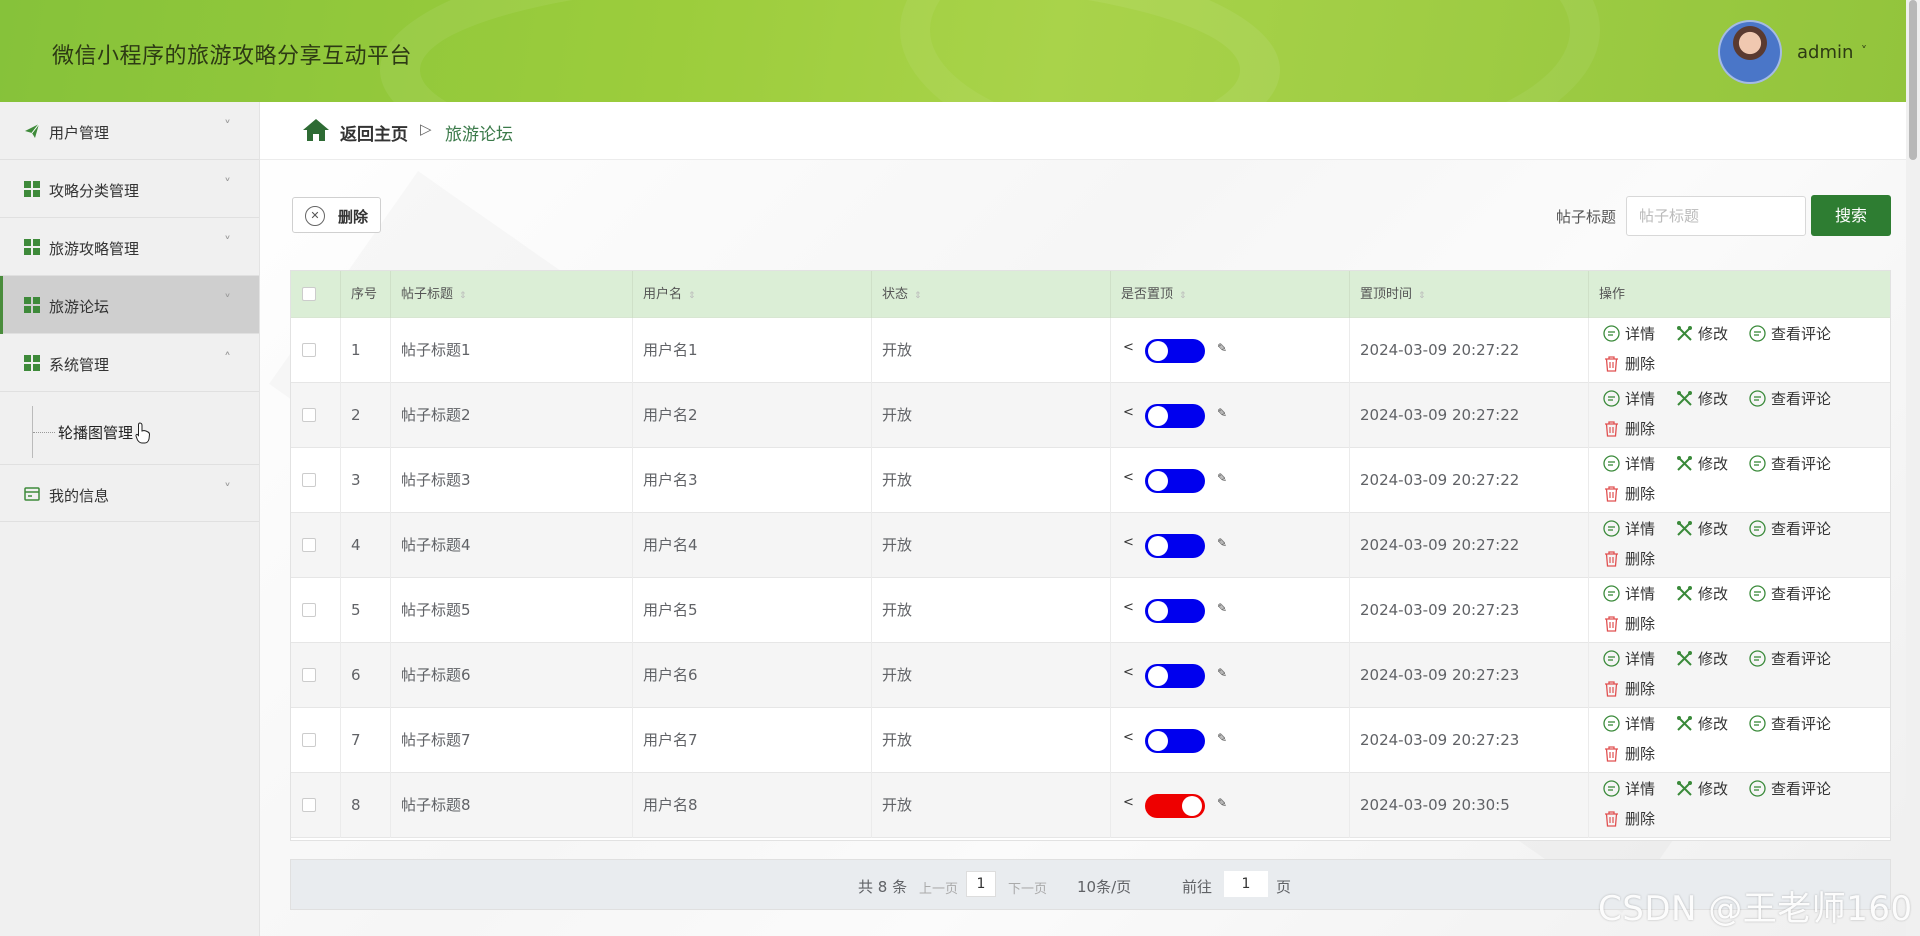 The width and height of the screenshot is (1920, 936). What do you see at coordinates (129, 363) in the screenshot?
I see `sidebar-item-system-management: 系统管理 ˄` at bounding box center [129, 363].